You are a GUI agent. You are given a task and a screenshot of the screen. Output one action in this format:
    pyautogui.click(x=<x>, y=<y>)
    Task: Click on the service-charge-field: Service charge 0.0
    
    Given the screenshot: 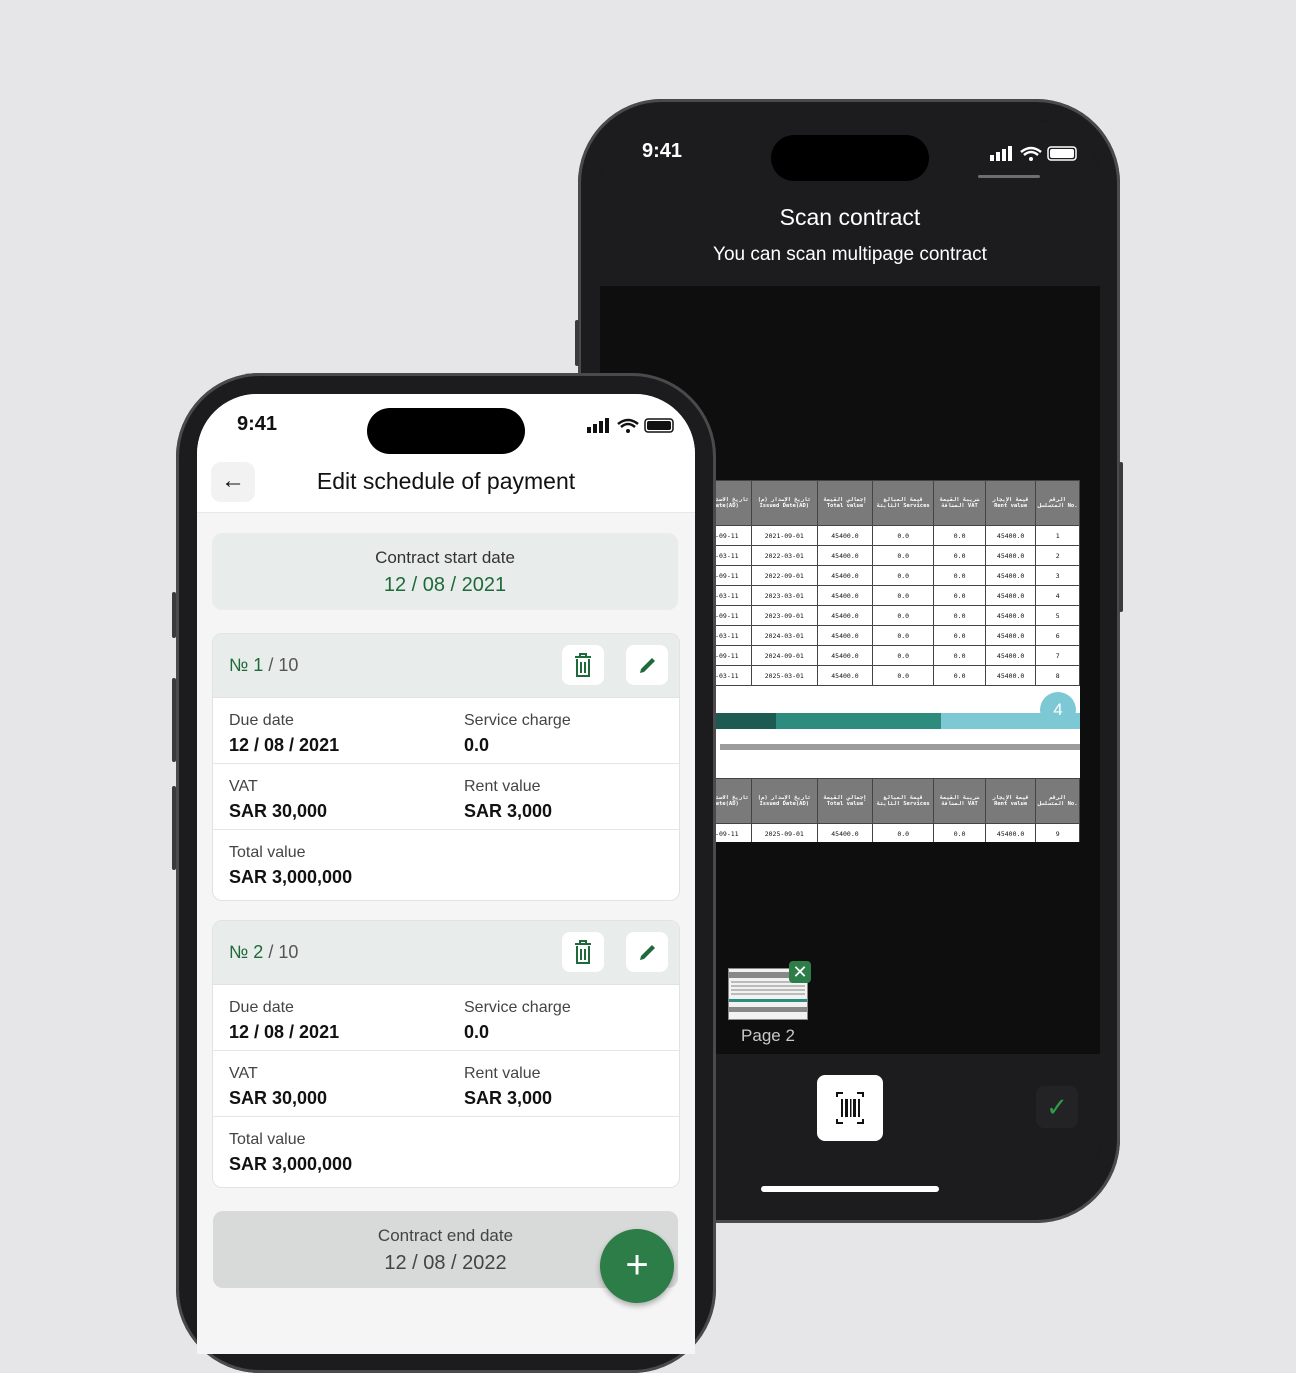 What is the action you would take?
    pyautogui.click(x=517, y=1021)
    